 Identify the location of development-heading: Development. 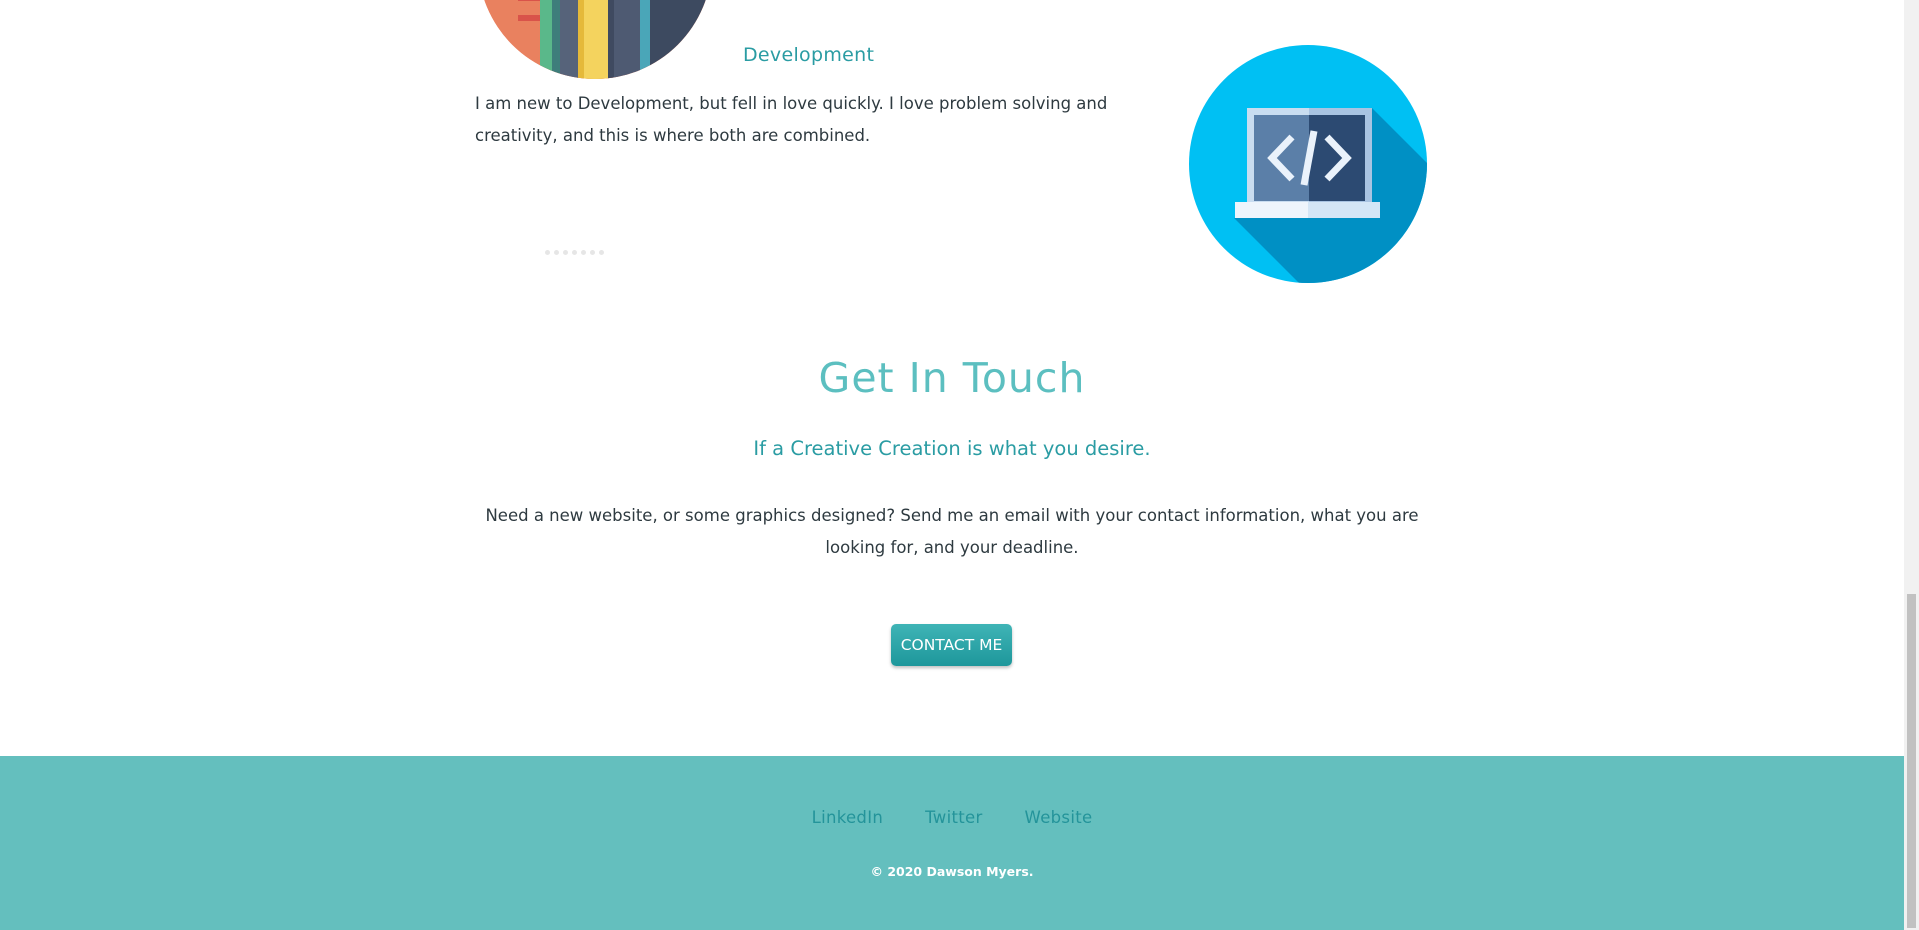
(809, 55).